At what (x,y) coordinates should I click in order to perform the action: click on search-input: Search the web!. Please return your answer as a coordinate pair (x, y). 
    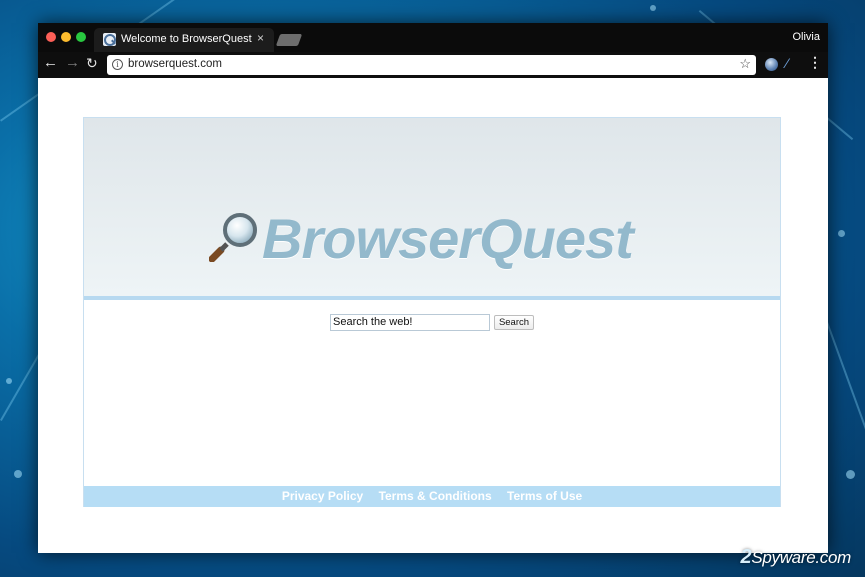
    Looking at the image, I should click on (410, 322).